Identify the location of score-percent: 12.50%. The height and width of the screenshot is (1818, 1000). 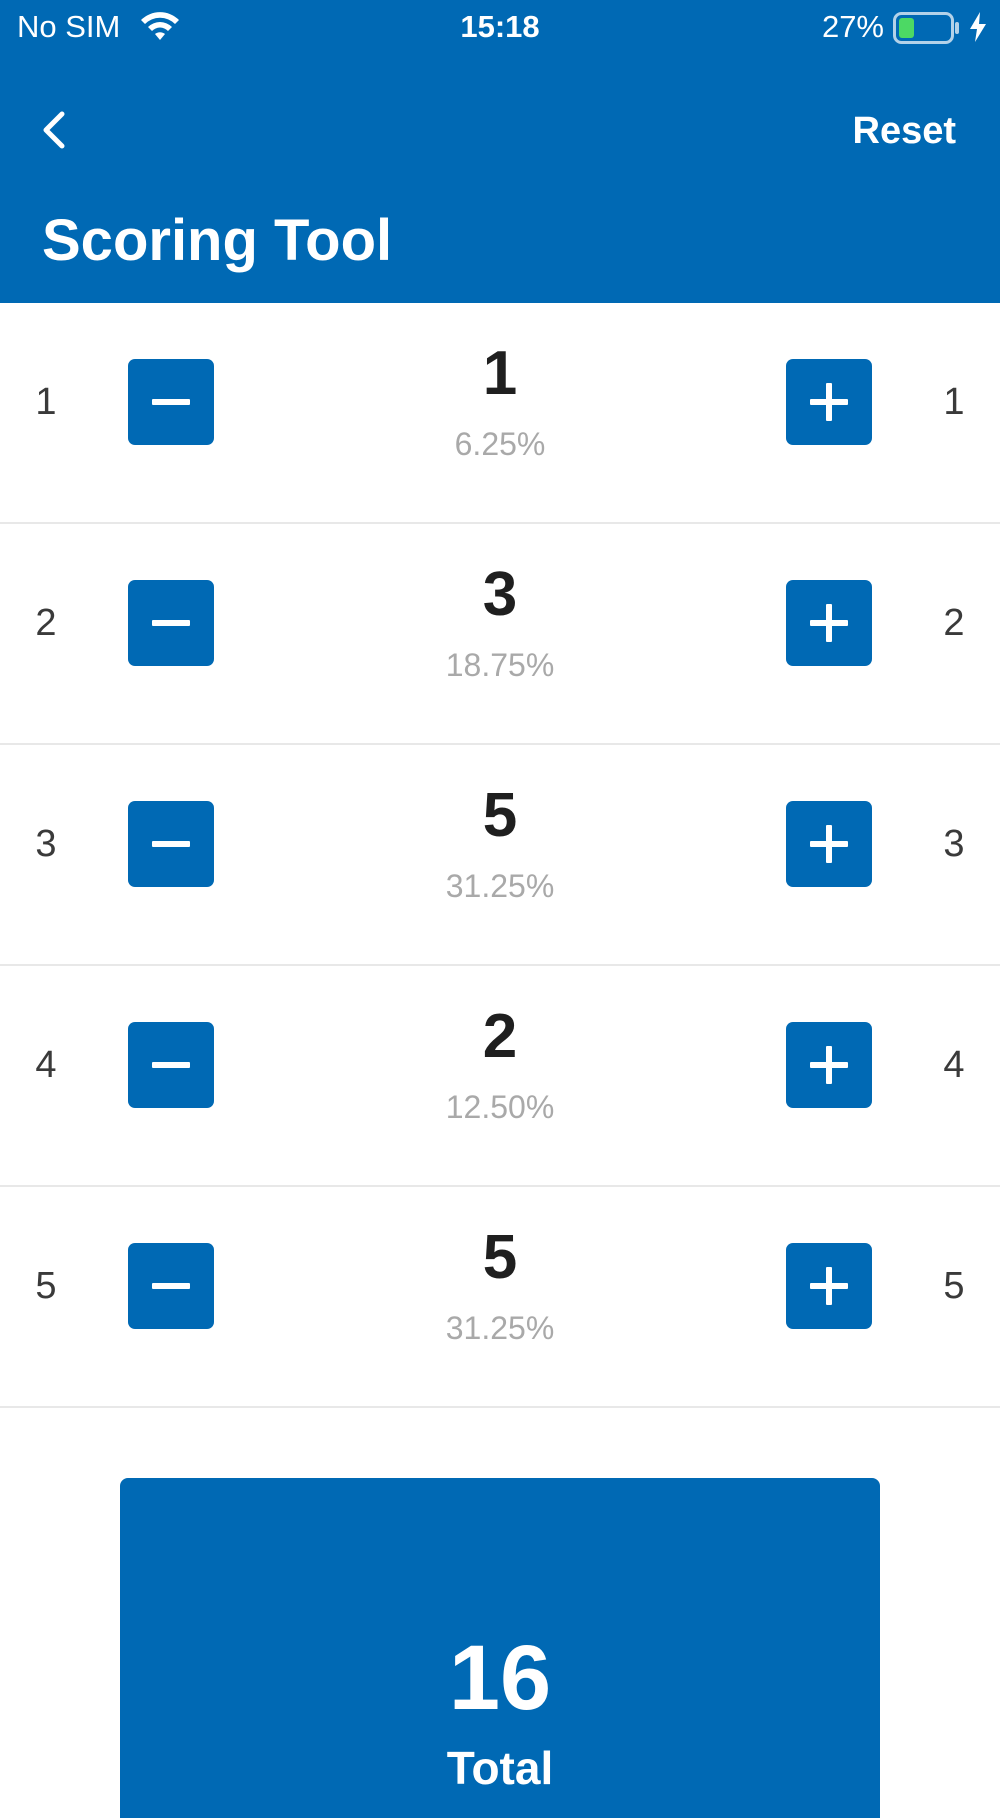
(500, 1107).